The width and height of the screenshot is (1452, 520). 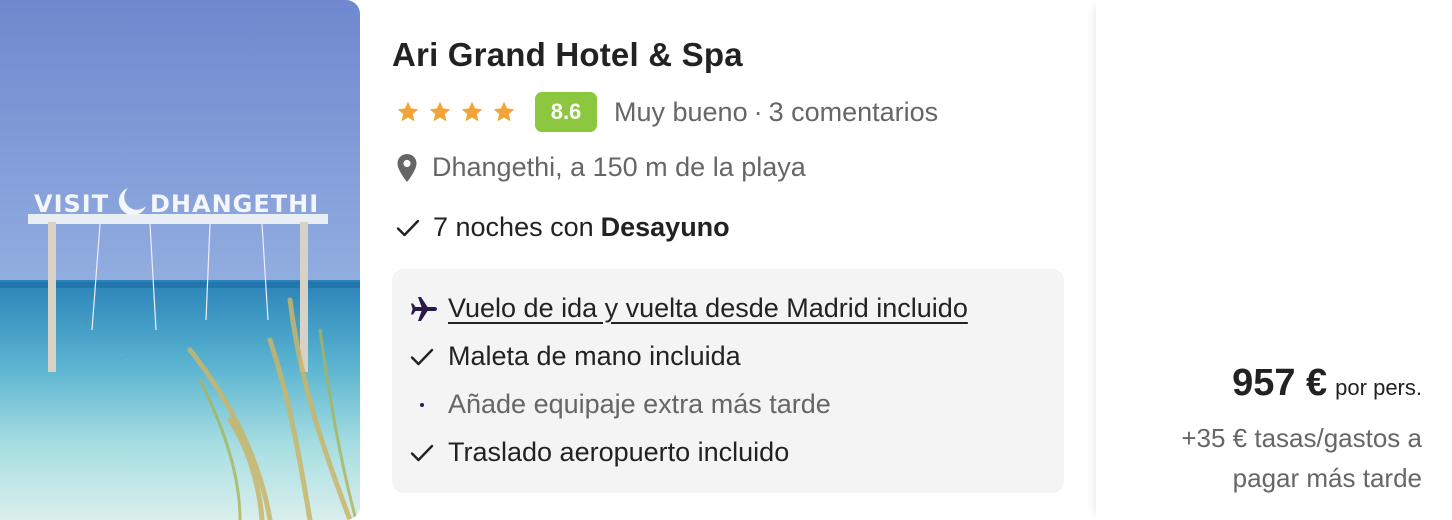 I want to click on board-type: Desayuno, so click(x=665, y=227).